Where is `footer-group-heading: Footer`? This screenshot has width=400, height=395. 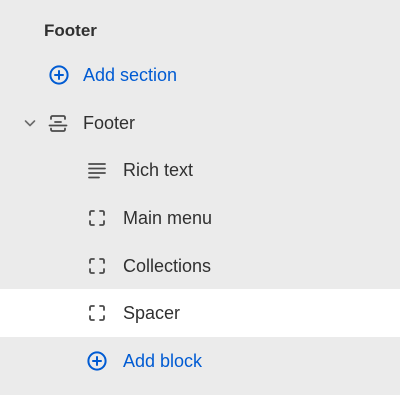 footer-group-heading: Footer is located at coordinates (70, 30).